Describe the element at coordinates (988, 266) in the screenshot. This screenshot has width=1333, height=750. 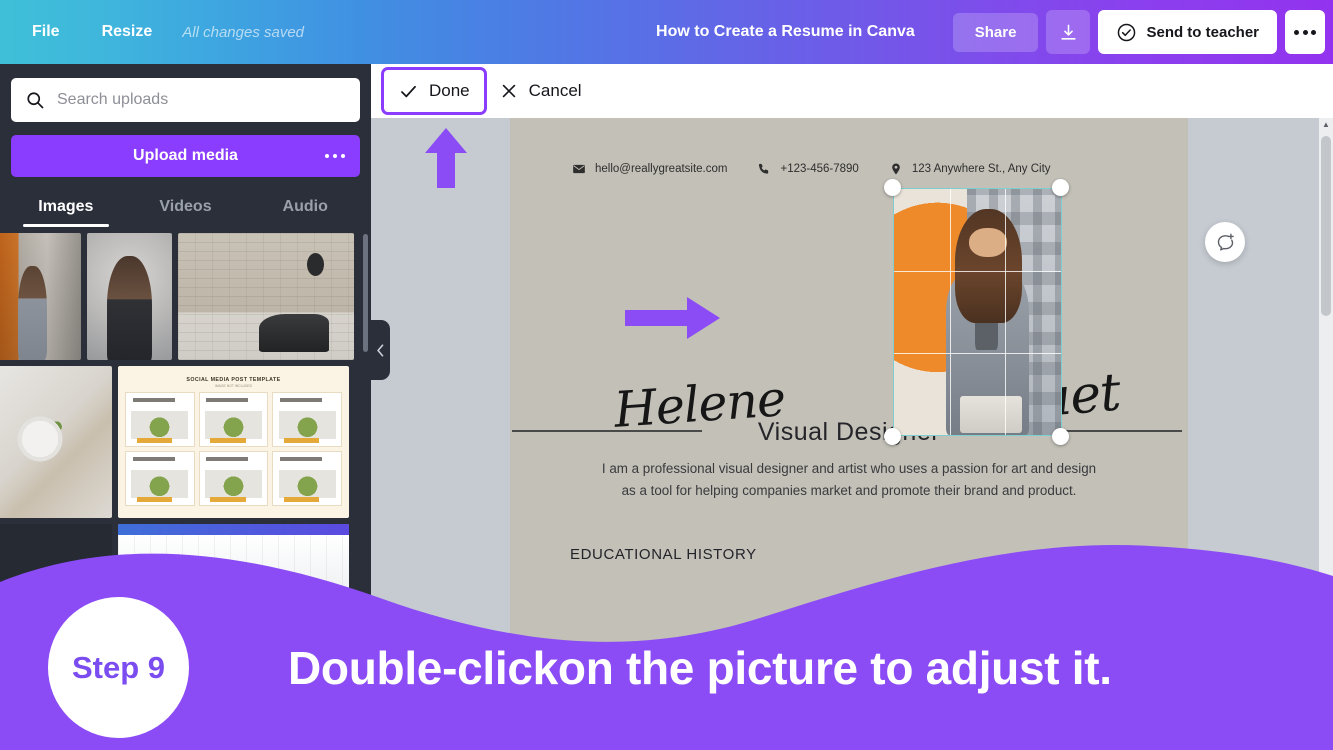
I see `photo-person-hair` at that location.